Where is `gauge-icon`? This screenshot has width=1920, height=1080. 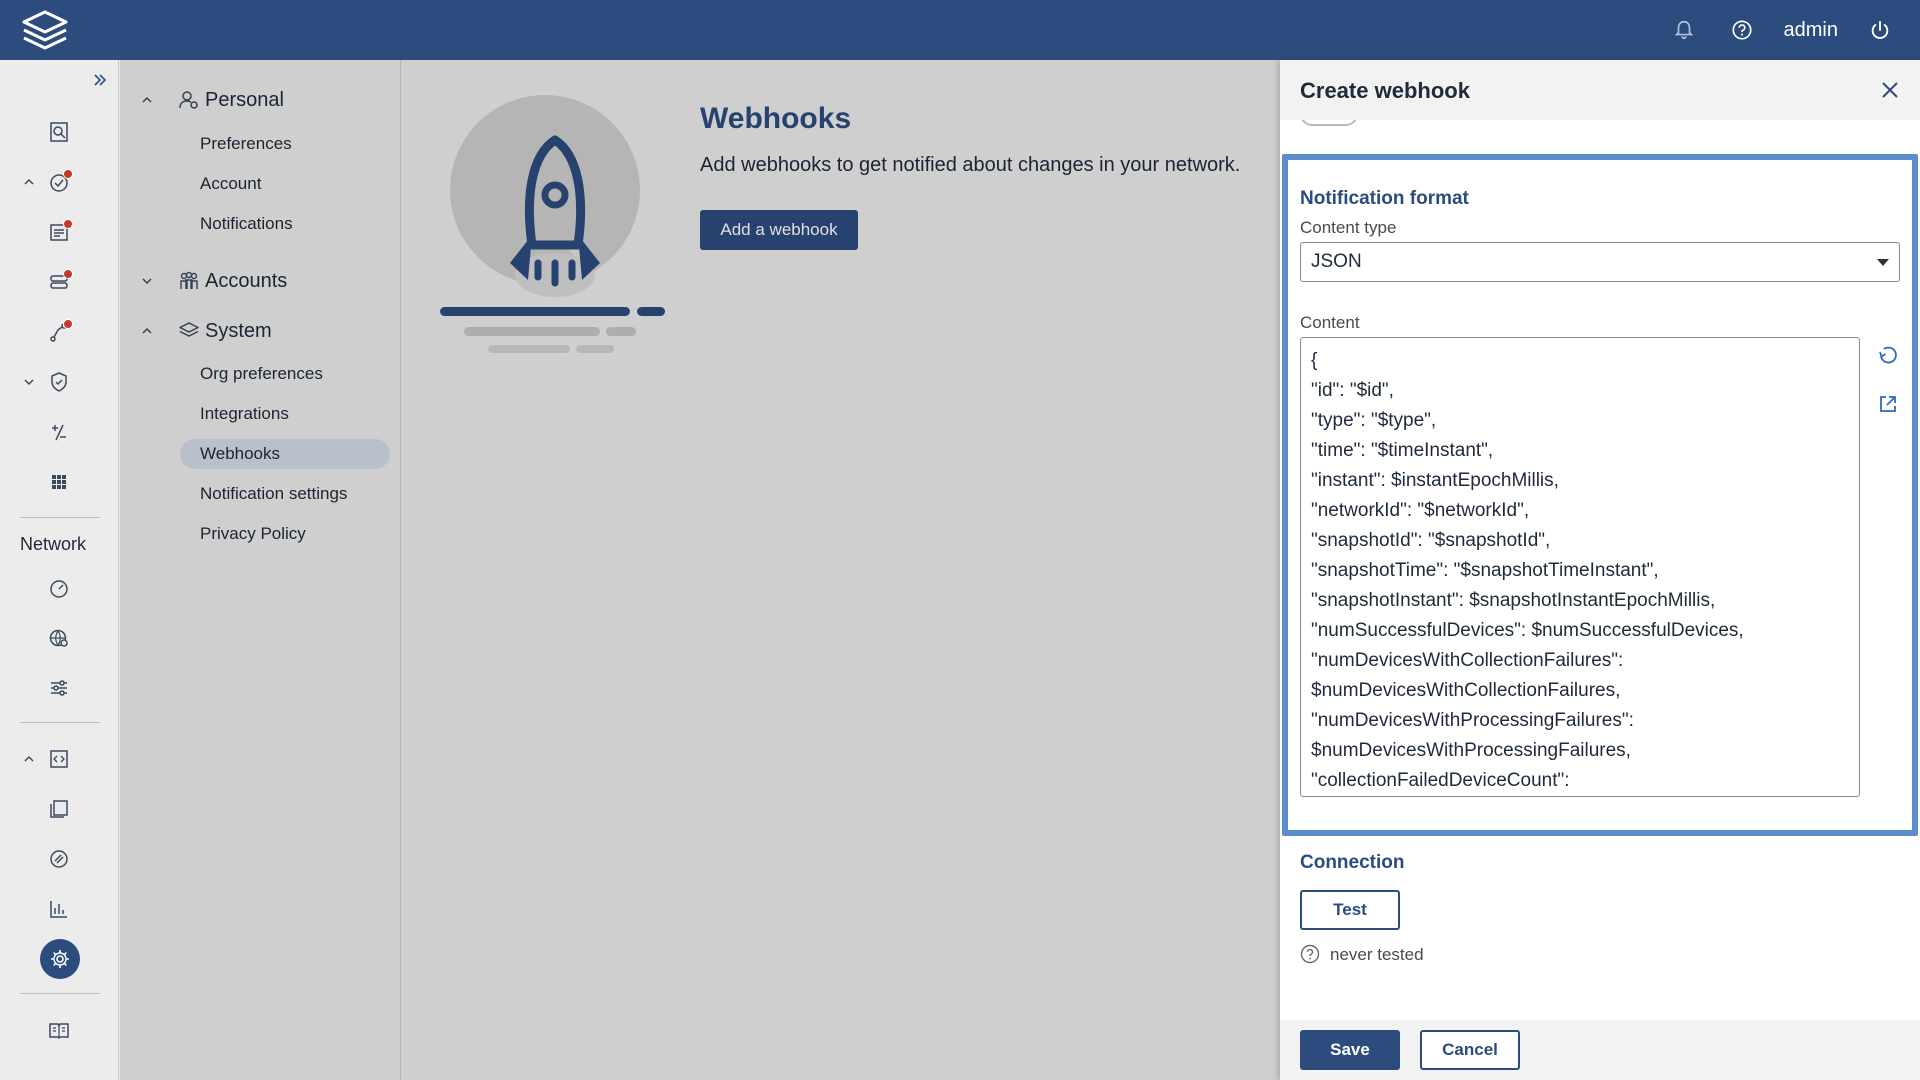
gauge-icon is located at coordinates (59, 588).